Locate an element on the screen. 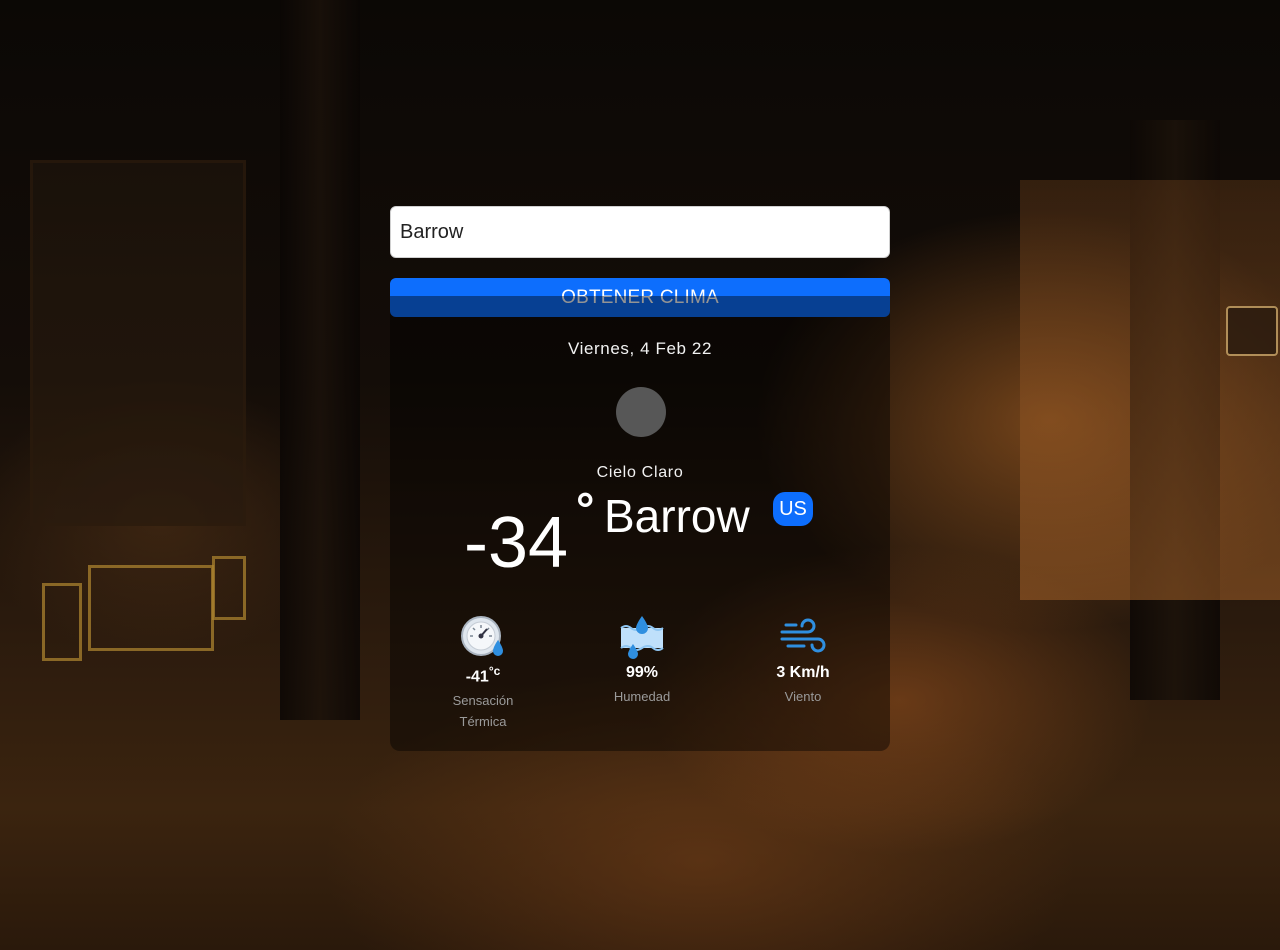 Image resolution: width=1280 pixels, height=950 pixels. feels-like-value: -41°c is located at coordinates (483, 675).